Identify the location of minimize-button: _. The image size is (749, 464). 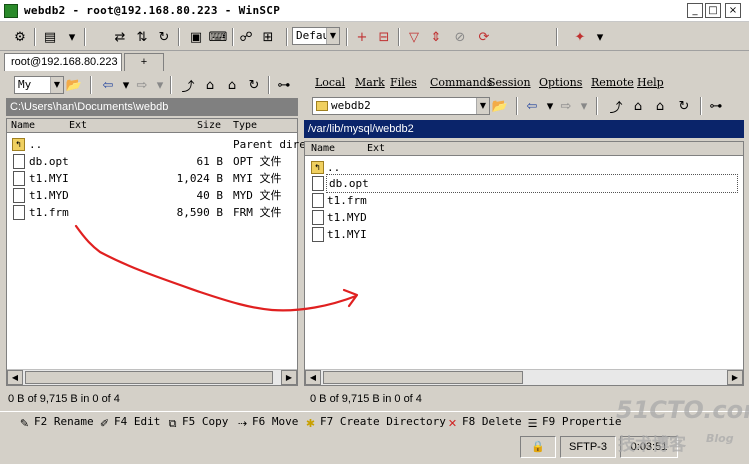
(695, 10).